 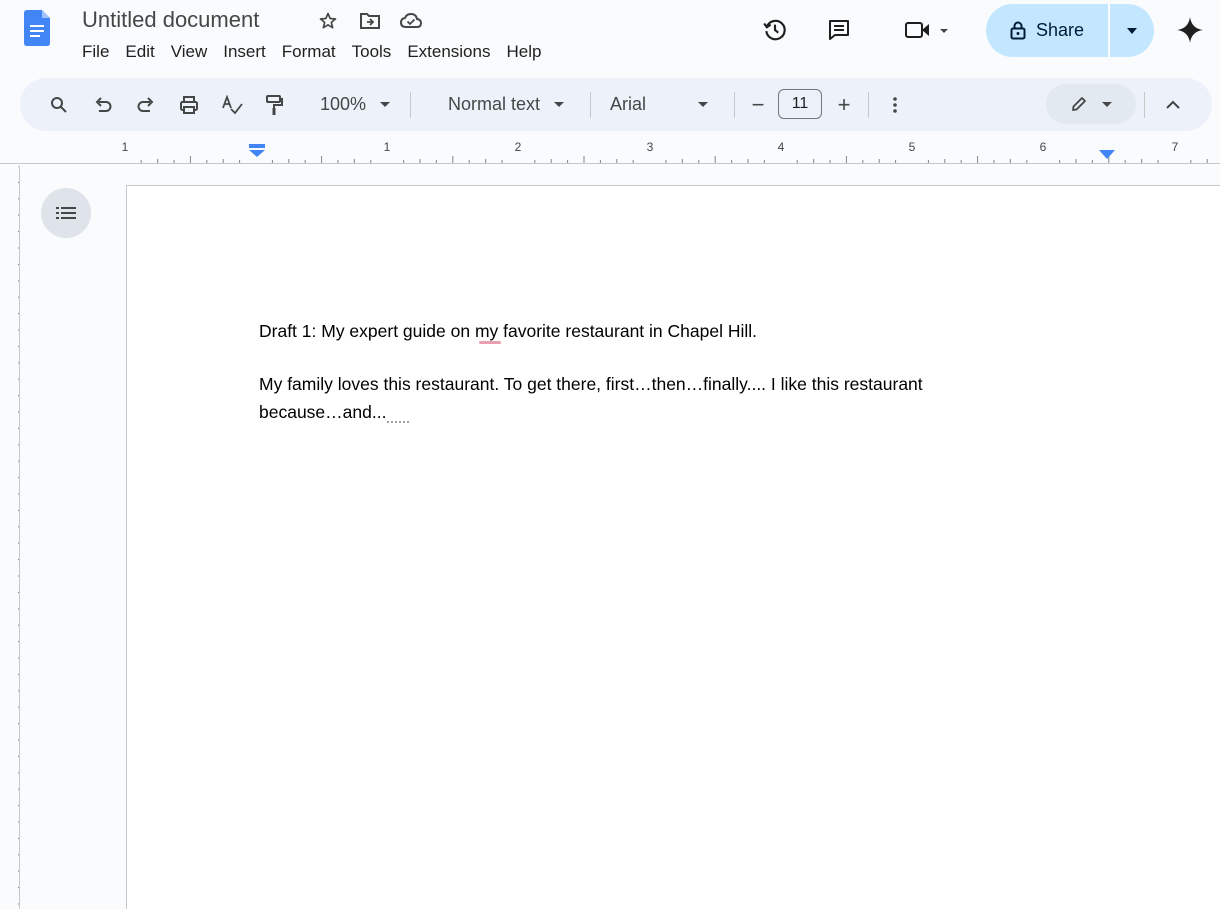 What do you see at coordinates (1018, 30) in the screenshot?
I see `lock-icon` at bounding box center [1018, 30].